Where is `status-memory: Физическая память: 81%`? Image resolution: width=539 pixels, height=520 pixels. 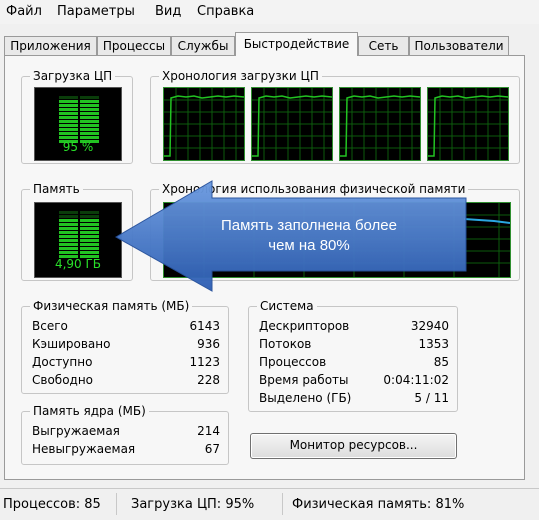 status-memory: Физическая память: 81% is located at coordinates (378, 504).